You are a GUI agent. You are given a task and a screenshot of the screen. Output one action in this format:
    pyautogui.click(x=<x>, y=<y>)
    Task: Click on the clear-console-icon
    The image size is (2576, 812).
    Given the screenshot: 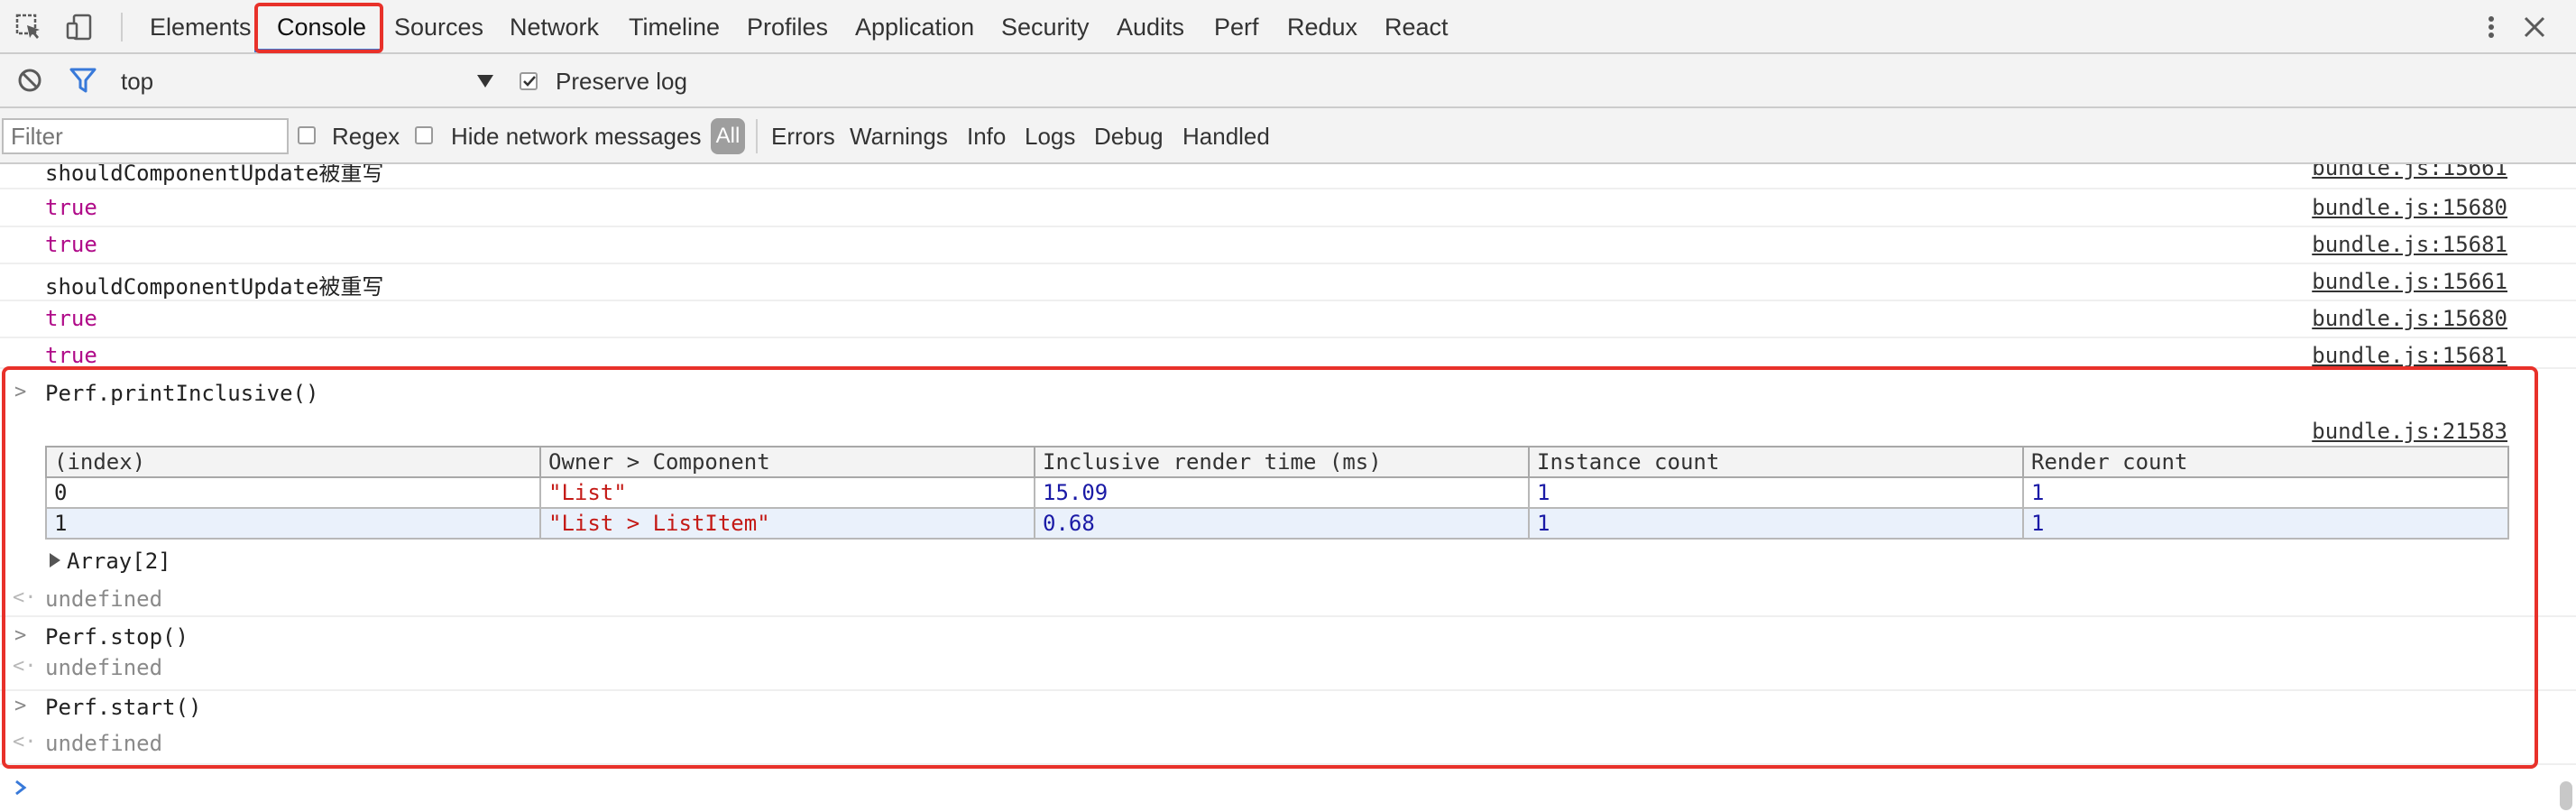 What is the action you would take?
    pyautogui.click(x=30, y=81)
    